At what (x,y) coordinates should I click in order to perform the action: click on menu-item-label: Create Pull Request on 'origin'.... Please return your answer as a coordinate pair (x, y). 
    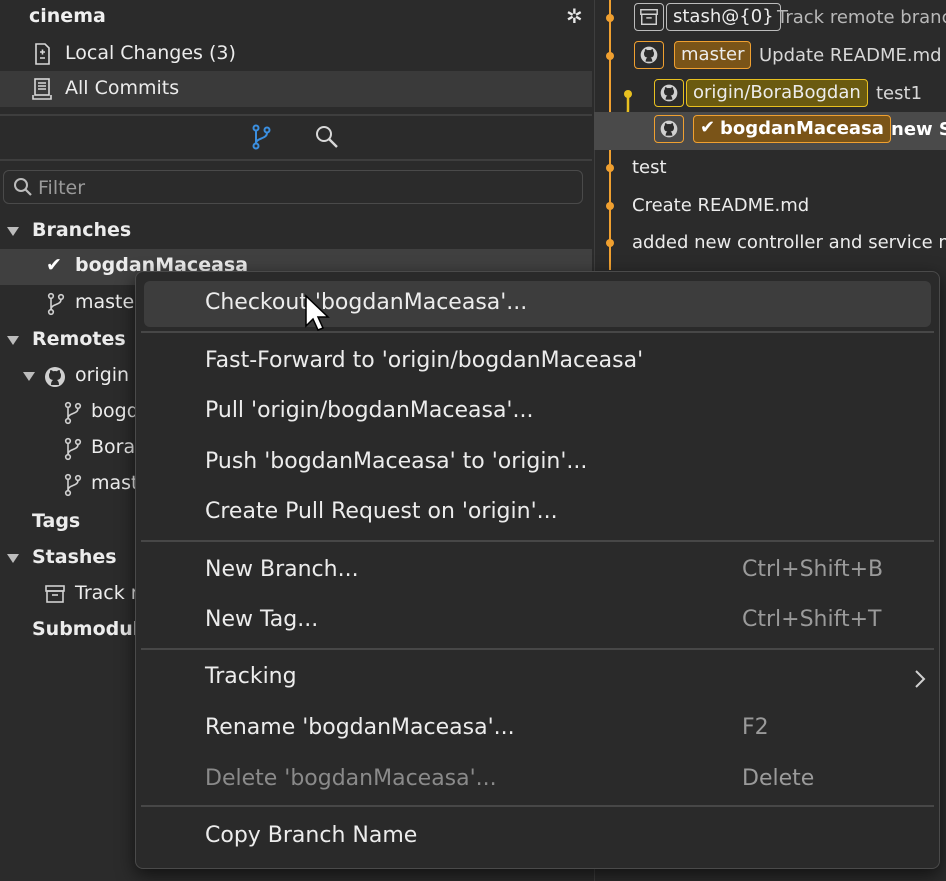
    Looking at the image, I should click on (381, 511).